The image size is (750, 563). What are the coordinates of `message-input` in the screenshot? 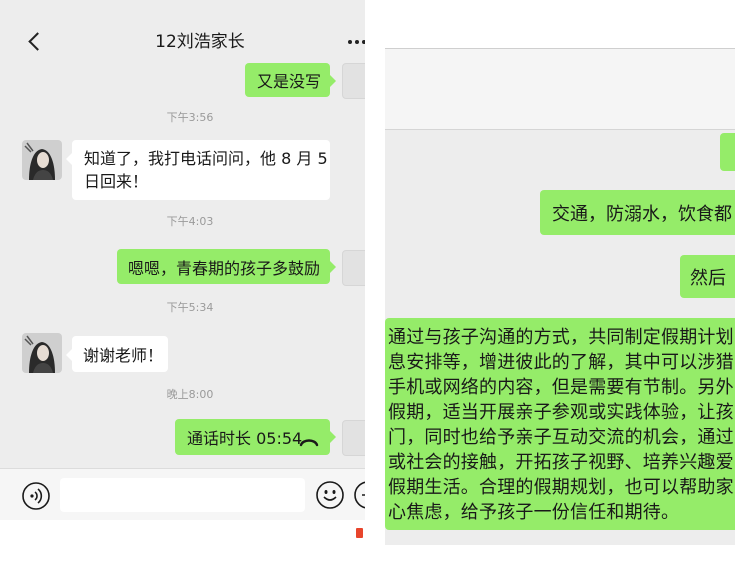 It's located at (182, 495).